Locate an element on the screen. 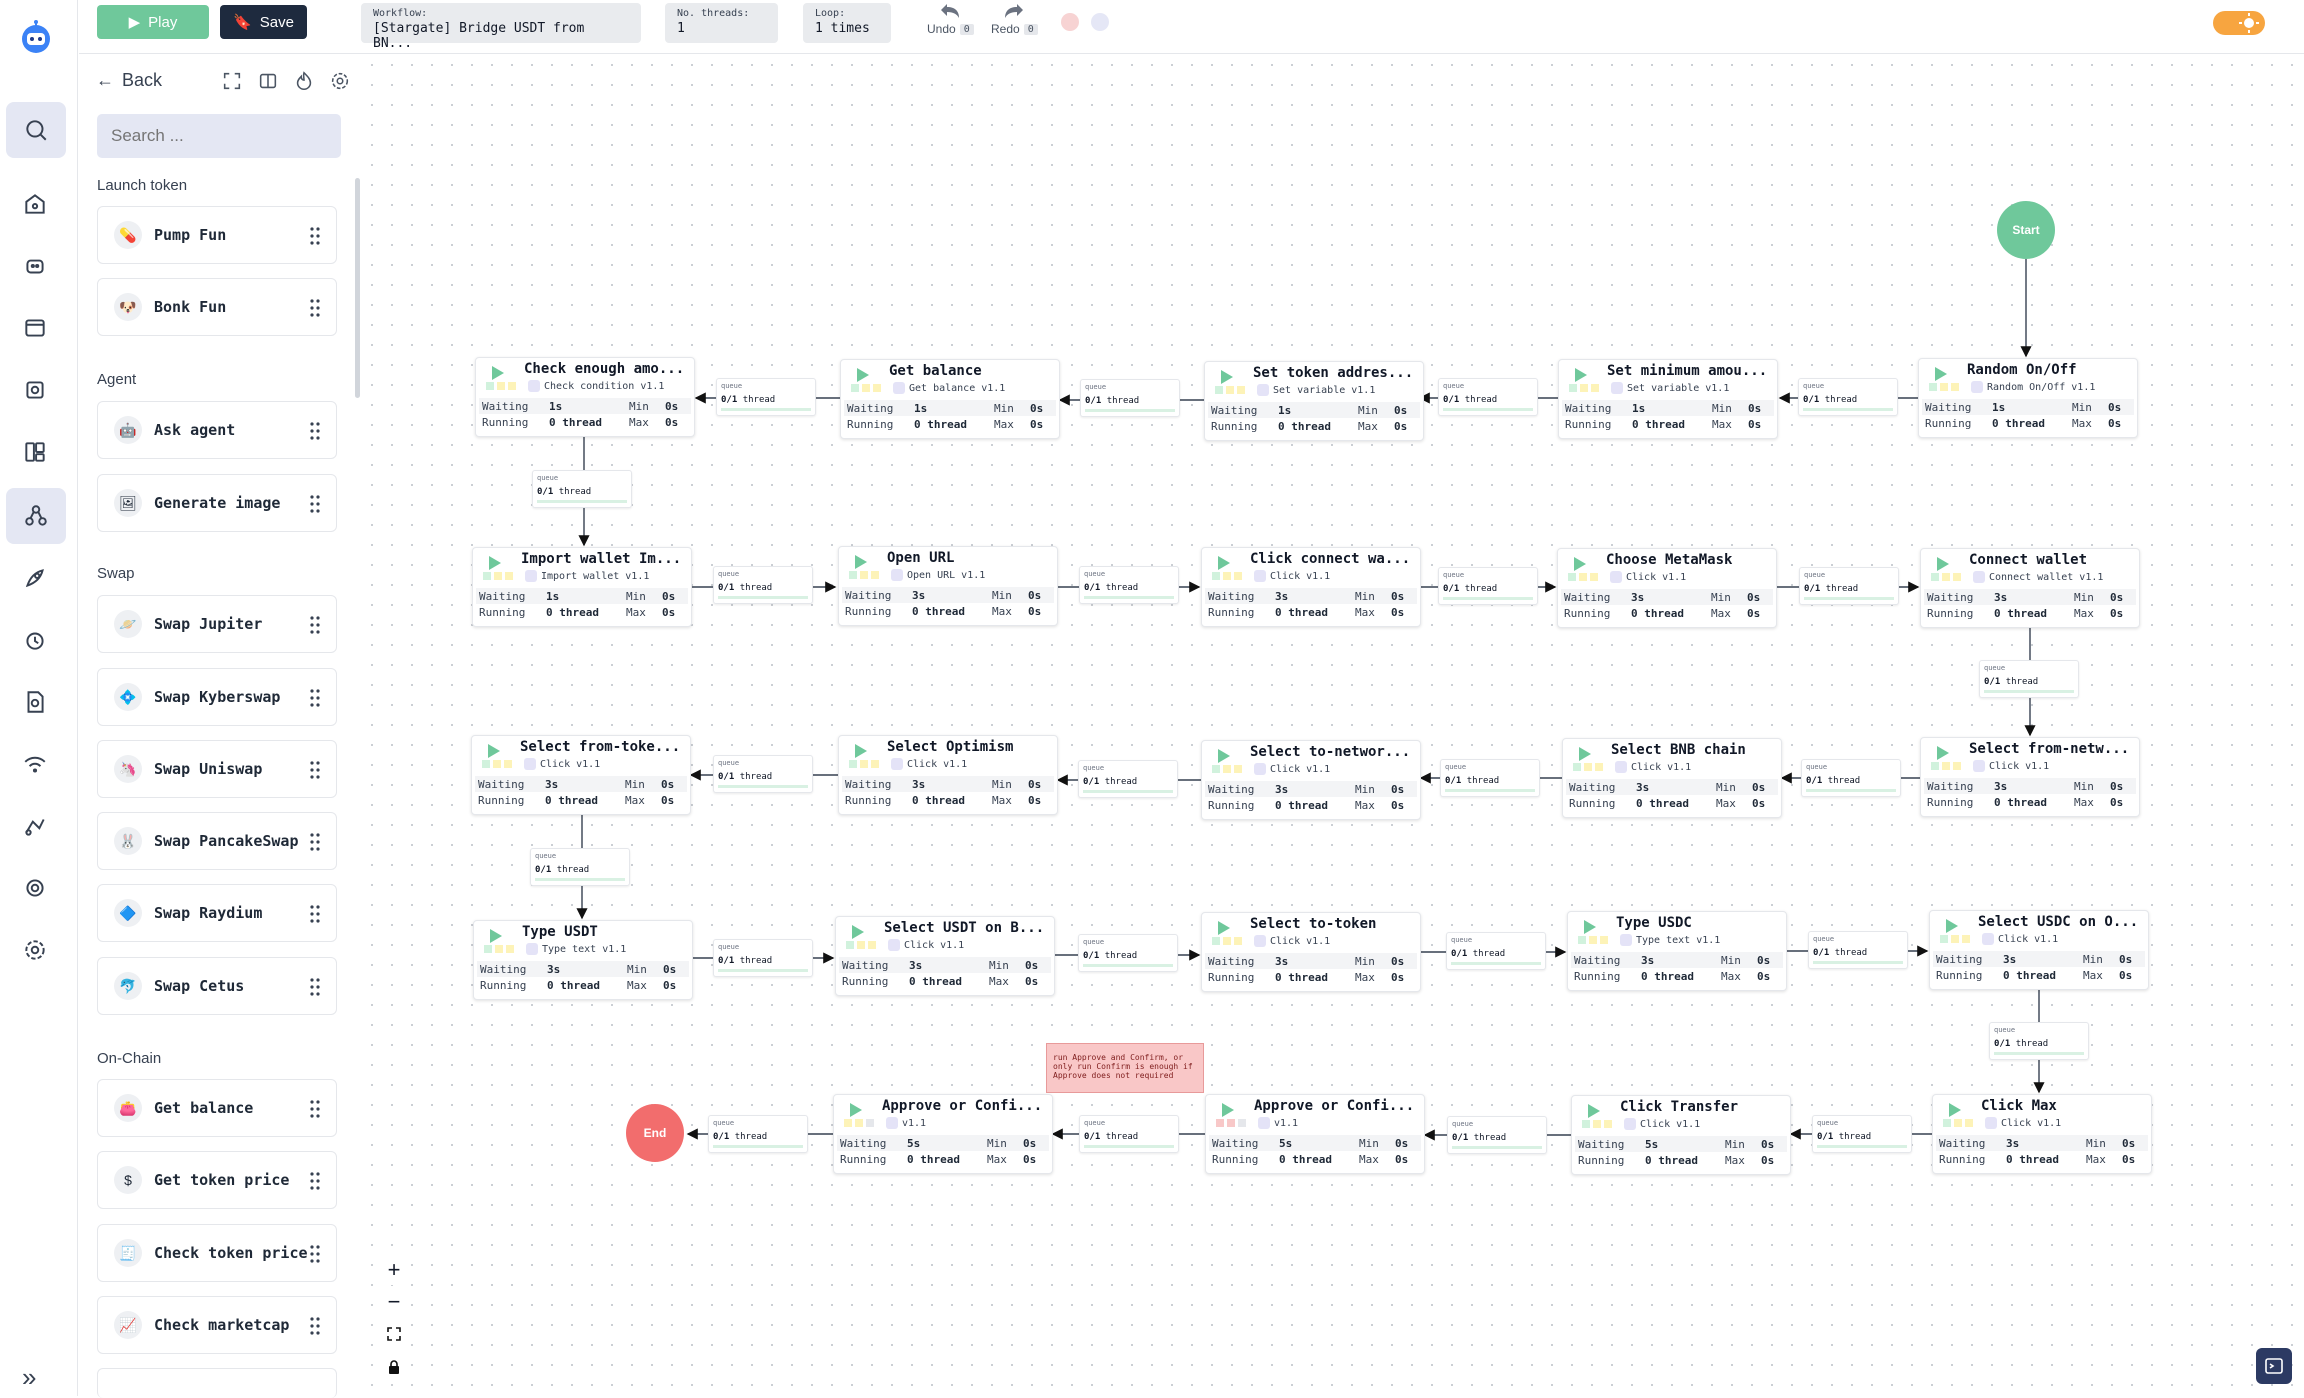 The height and width of the screenshot is (1398, 2304). scan-icon is located at coordinates (35, 390).